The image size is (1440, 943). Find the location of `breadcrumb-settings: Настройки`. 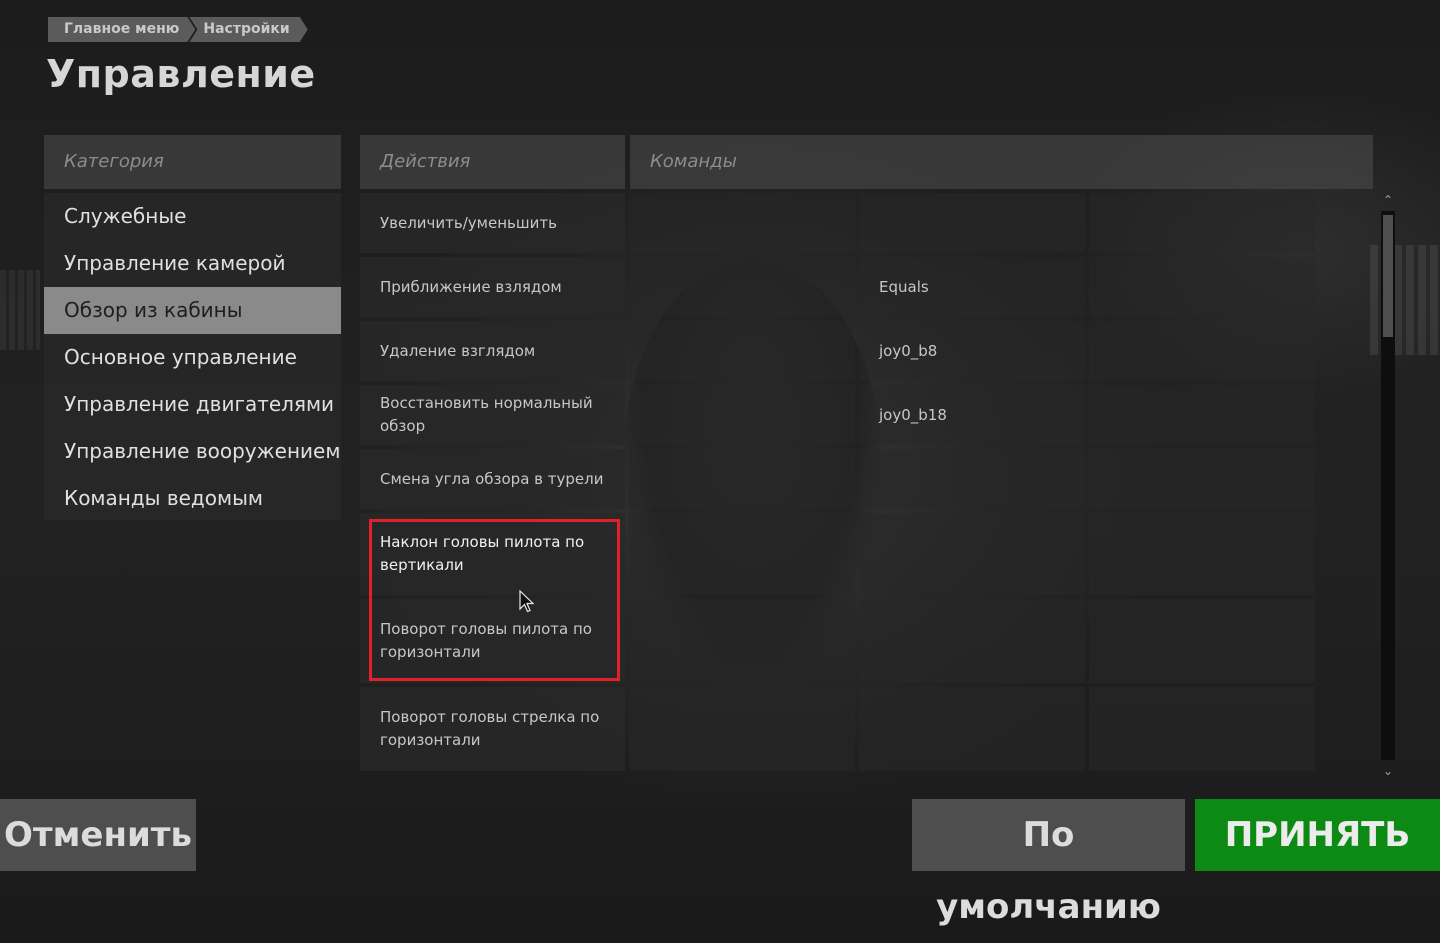

breadcrumb-settings: Настройки is located at coordinates (248, 29).